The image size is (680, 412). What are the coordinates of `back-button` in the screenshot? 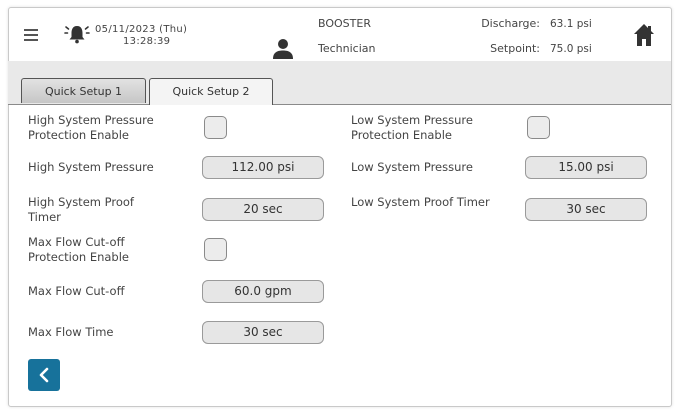 It's located at (44, 375).